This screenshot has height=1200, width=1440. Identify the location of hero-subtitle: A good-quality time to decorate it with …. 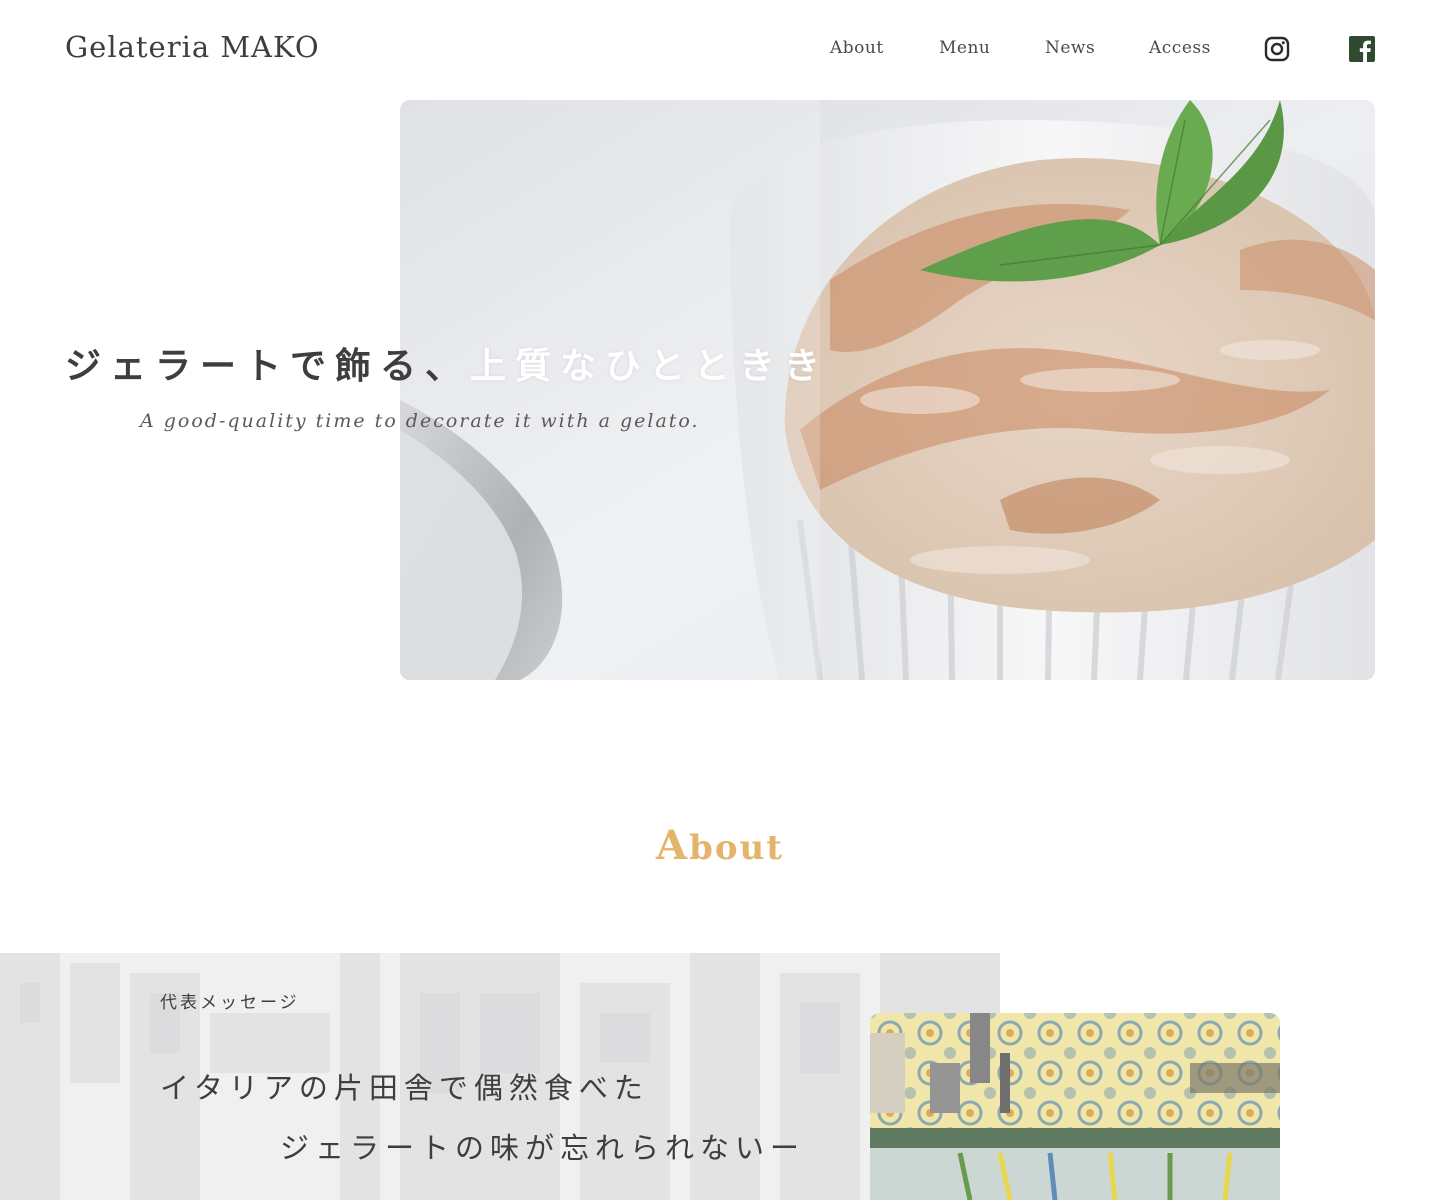
(420, 421).